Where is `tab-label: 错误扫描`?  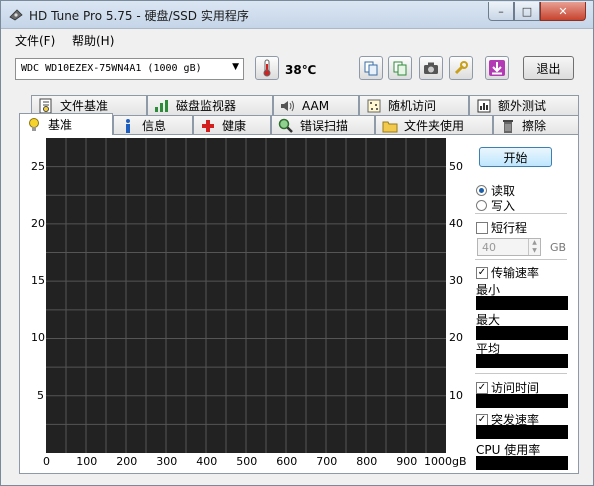 tab-label: 错误扫描 is located at coordinates (324, 126).